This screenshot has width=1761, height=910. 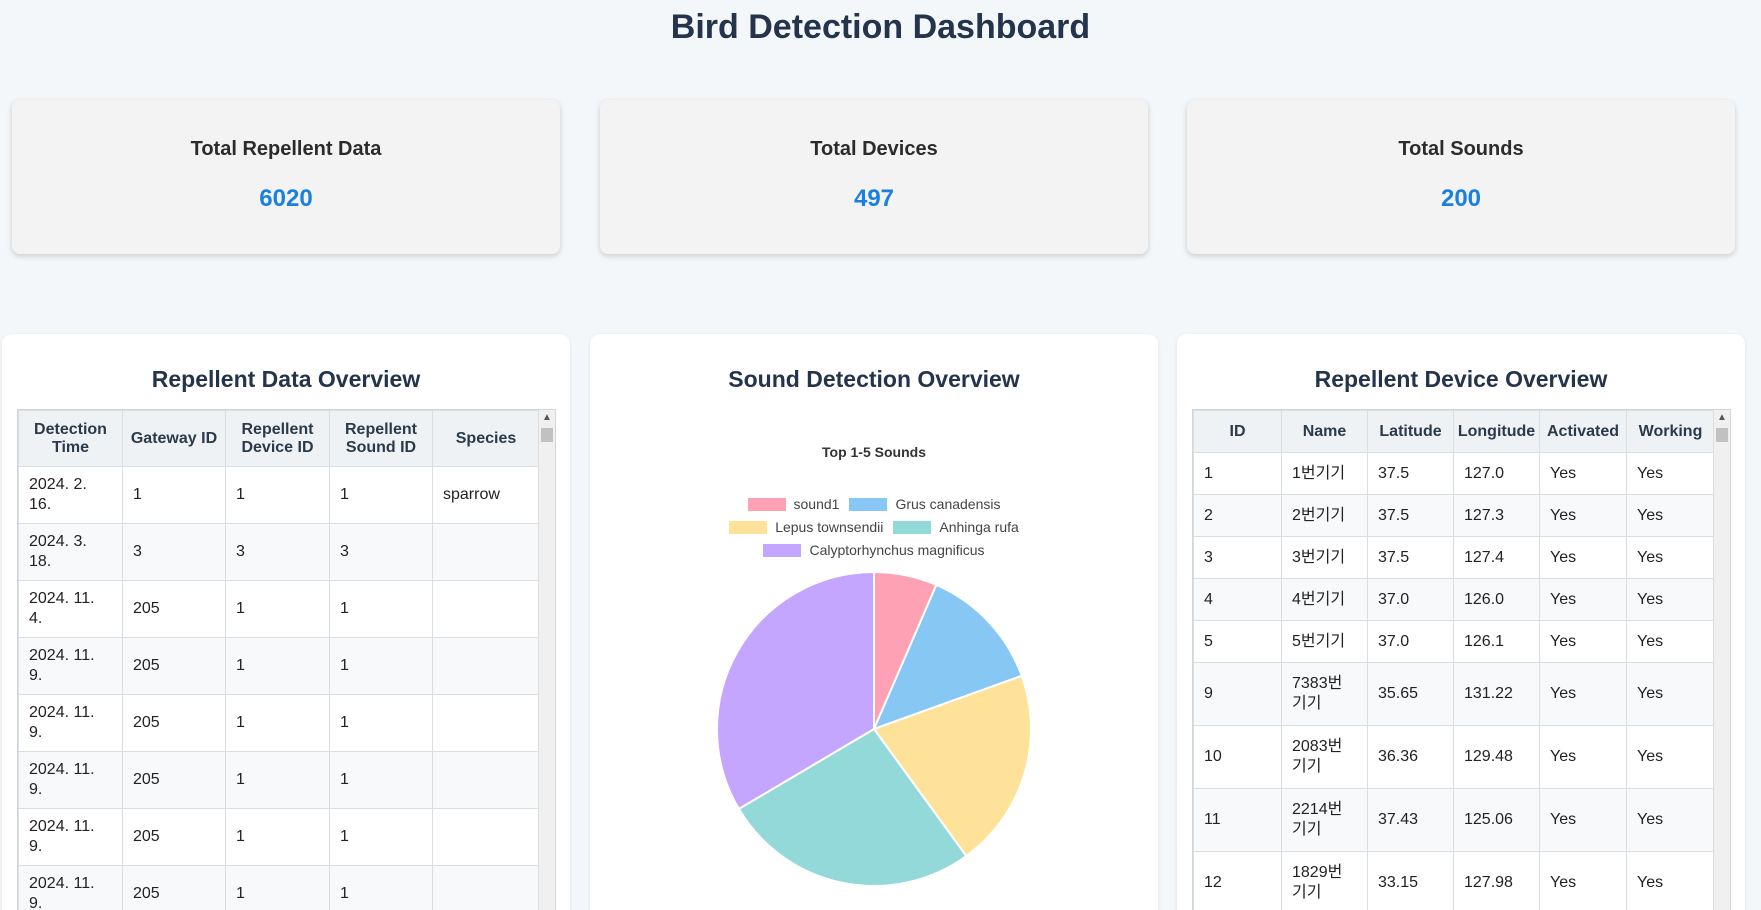 What do you see at coordinates (1496, 557) in the screenshot?
I see `table-cell: 127.4` at bounding box center [1496, 557].